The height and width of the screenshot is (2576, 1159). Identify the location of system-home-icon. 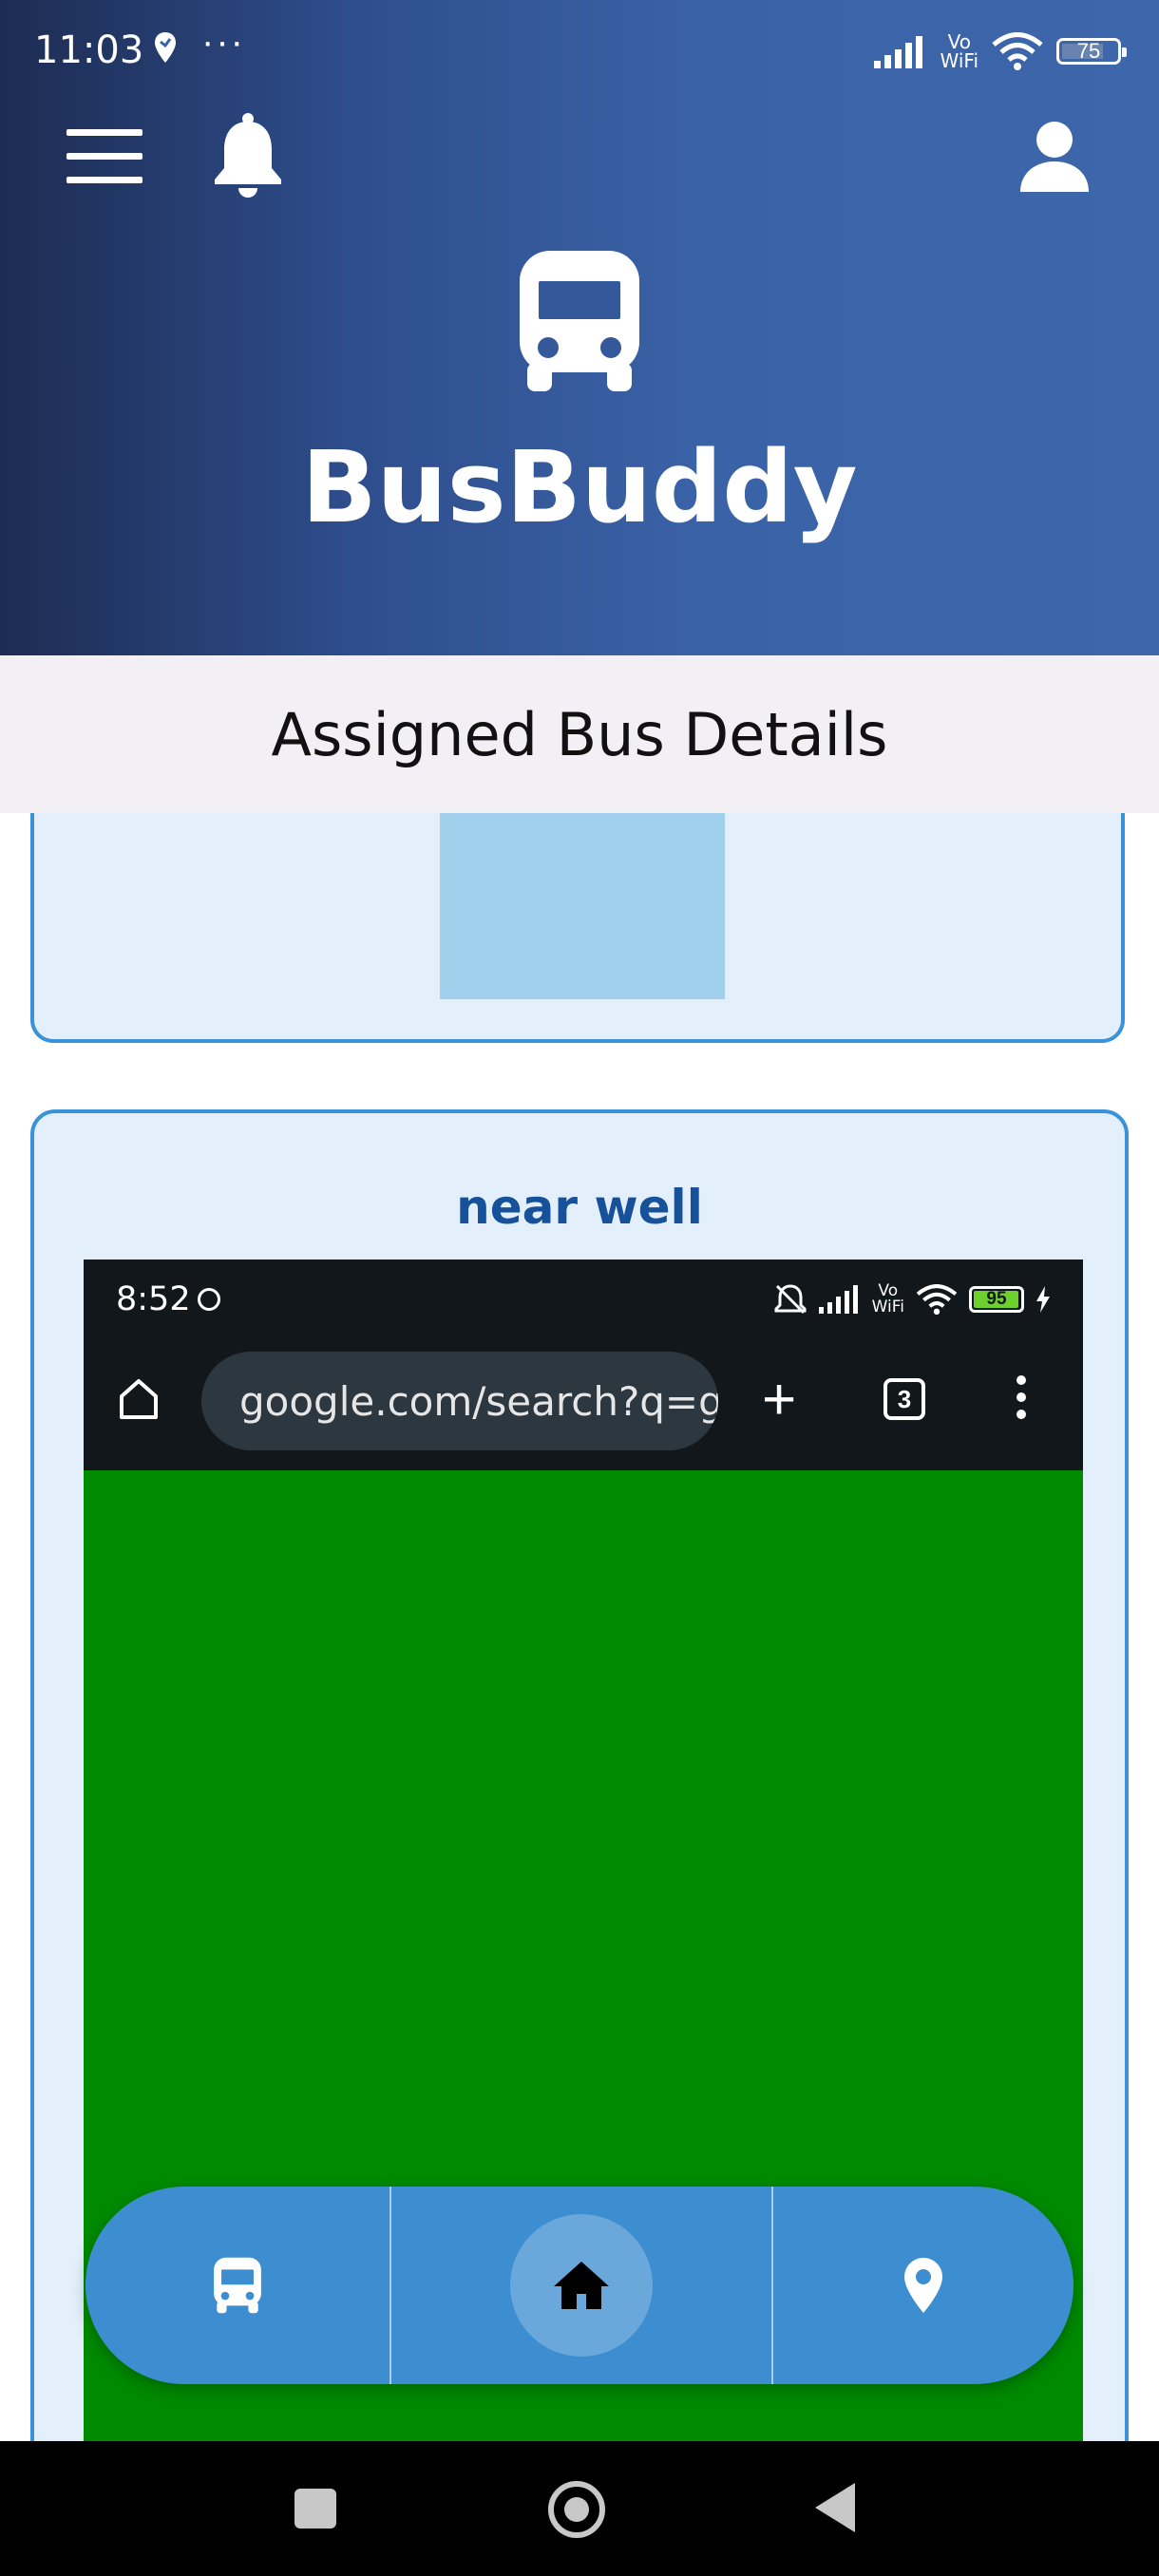
(576, 2509).